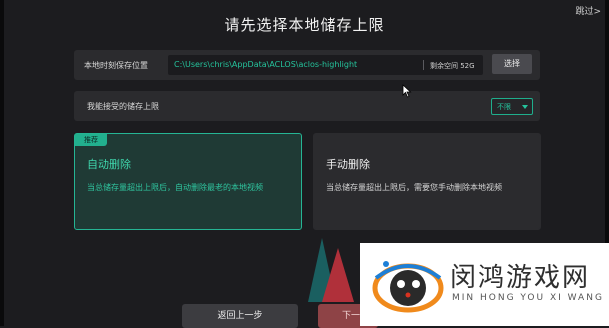  Describe the element at coordinates (123, 106) in the screenshot. I see `storage-limit-label: 我能接受的储存上限` at that location.